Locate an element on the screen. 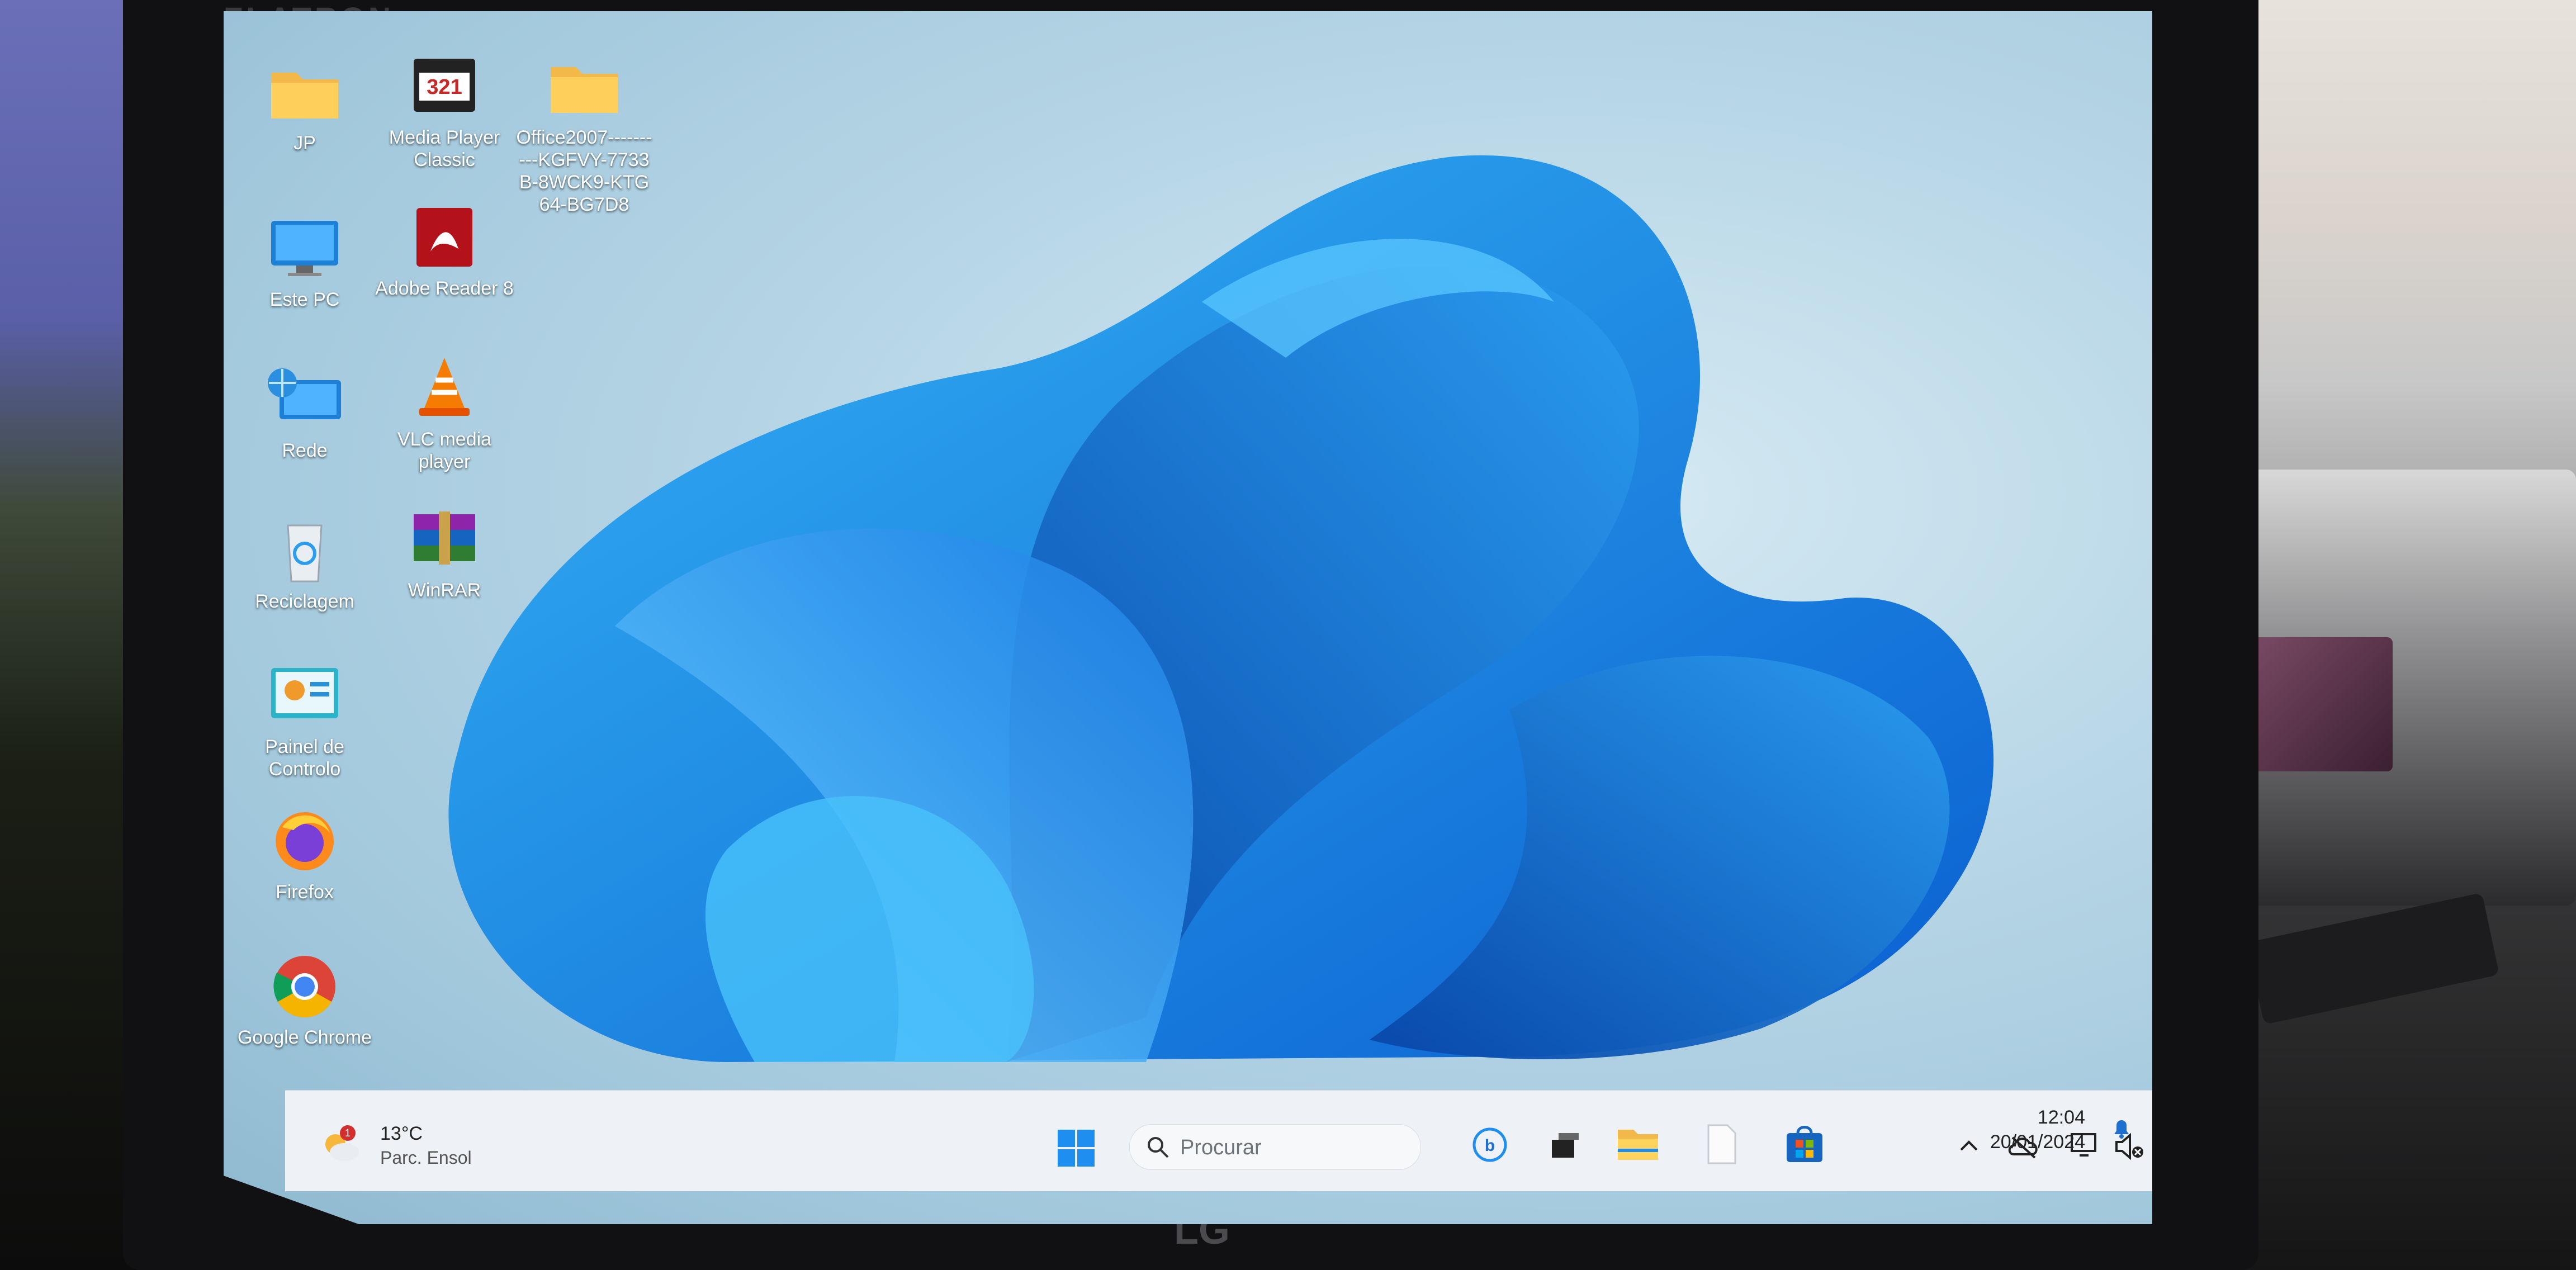  start-button is located at coordinates (1076, 1150).